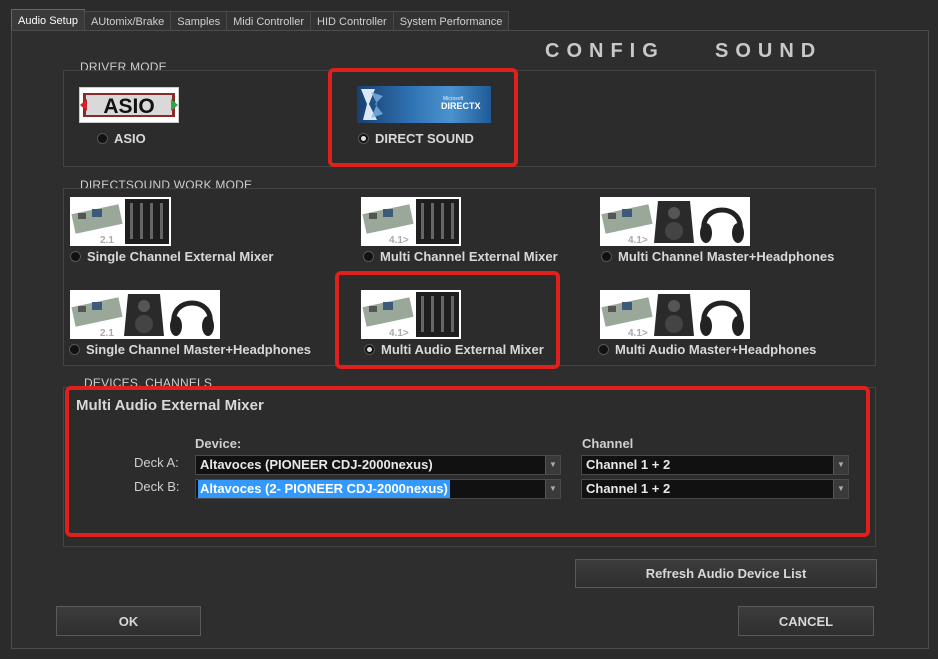 Image resolution: width=938 pixels, height=659 pixels. What do you see at coordinates (352, 21) in the screenshot?
I see `tab-hid-controller: HID Controller` at bounding box center [352, 21].